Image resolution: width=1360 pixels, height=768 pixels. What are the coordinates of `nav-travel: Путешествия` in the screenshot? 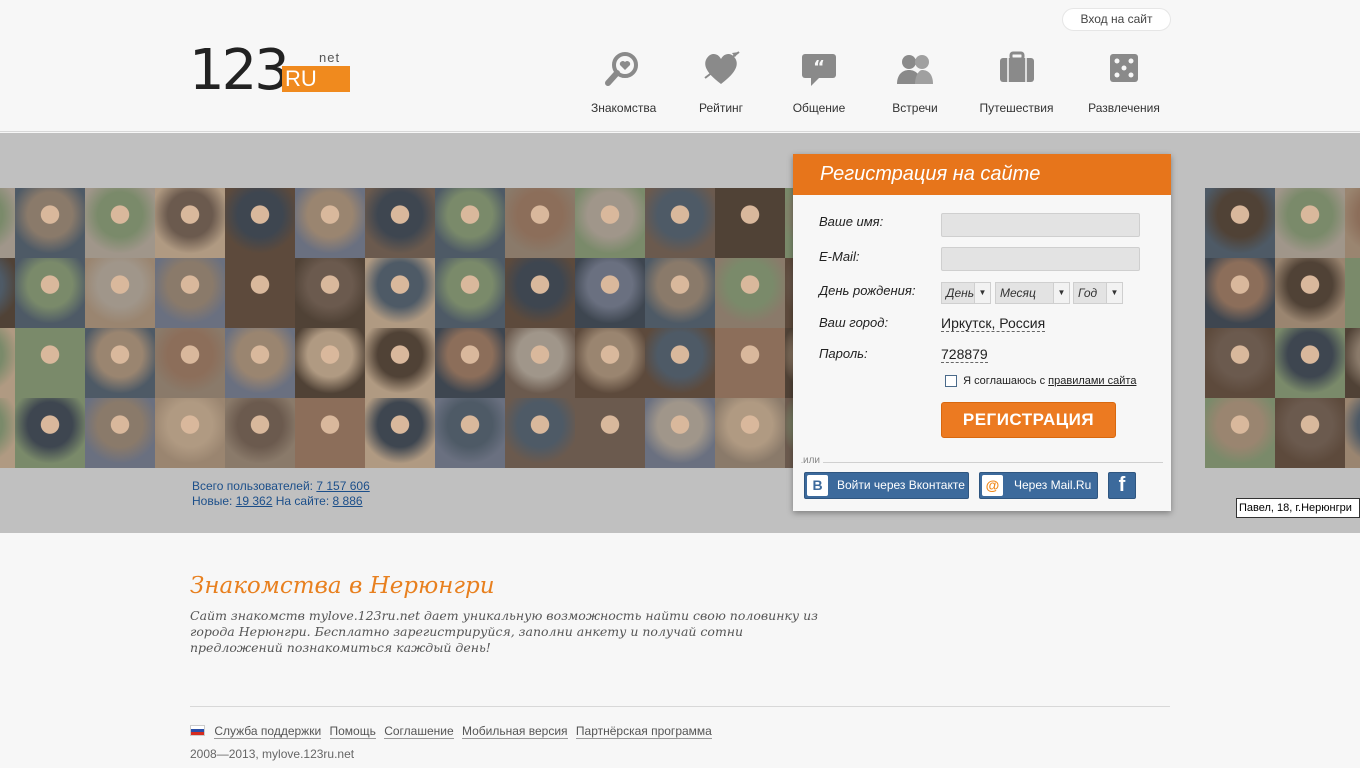 It's located at (1016, 81).